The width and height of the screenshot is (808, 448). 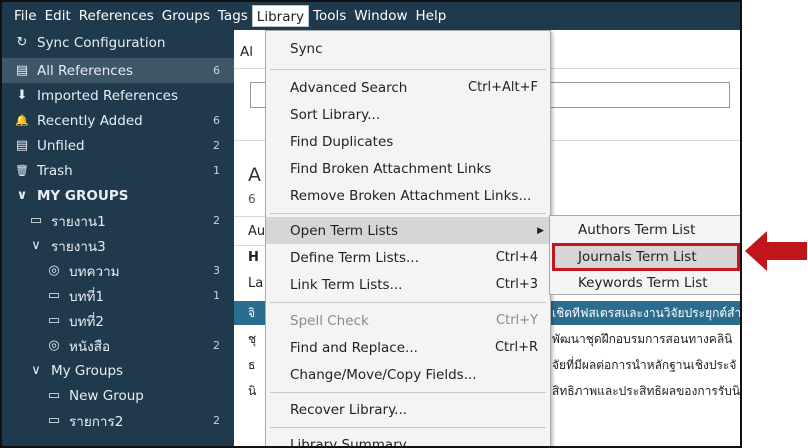 I want to click on trash-icon: 🗑, so click(x=22, y=170).